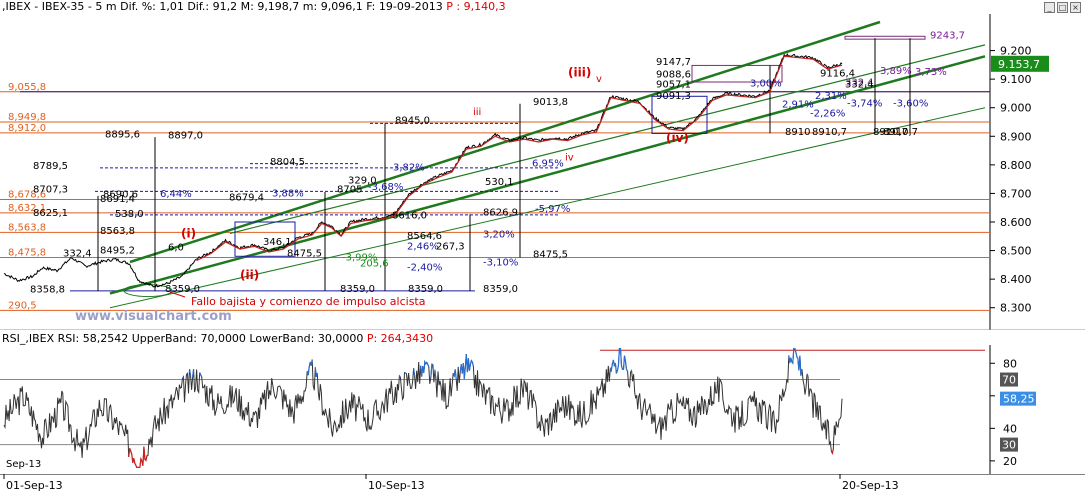 The width and height of the screenshot is (1085, 495). What do you see at coordinates (1010, 363) in the screenshot?
I see `rsi-ytick-label: 80` at bounding box center [1010, 363].